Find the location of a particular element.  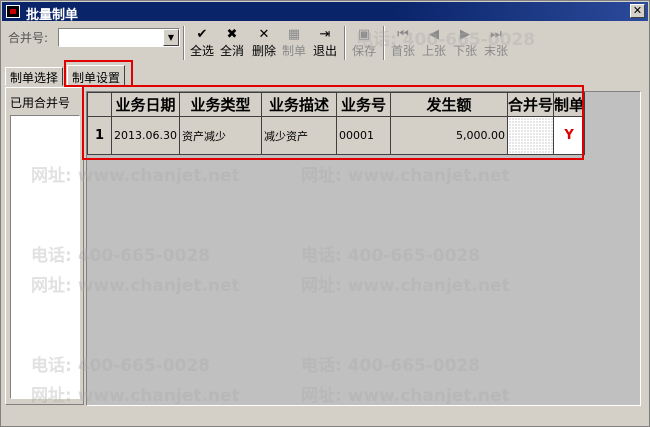

save-button: ▣ 保存 is located at coordinates (364, 43).